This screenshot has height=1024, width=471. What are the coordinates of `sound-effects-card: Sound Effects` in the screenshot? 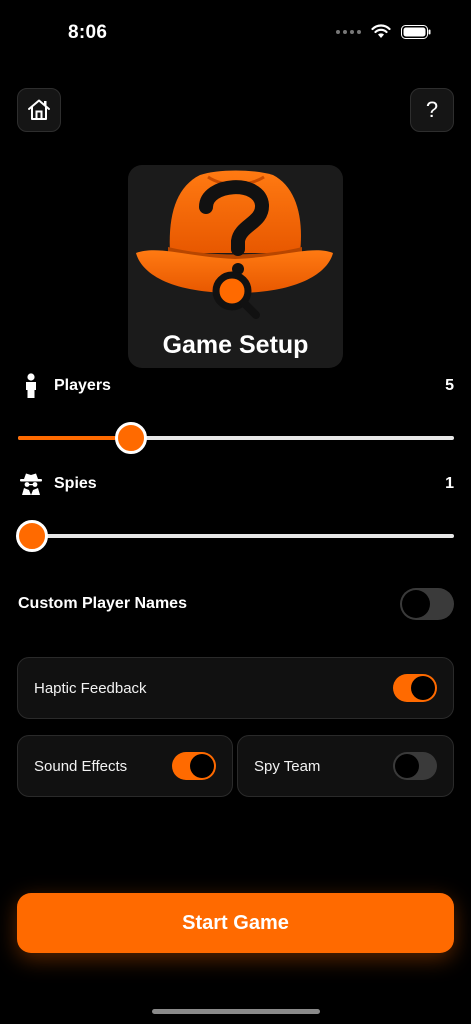 It's located at (125, 766).